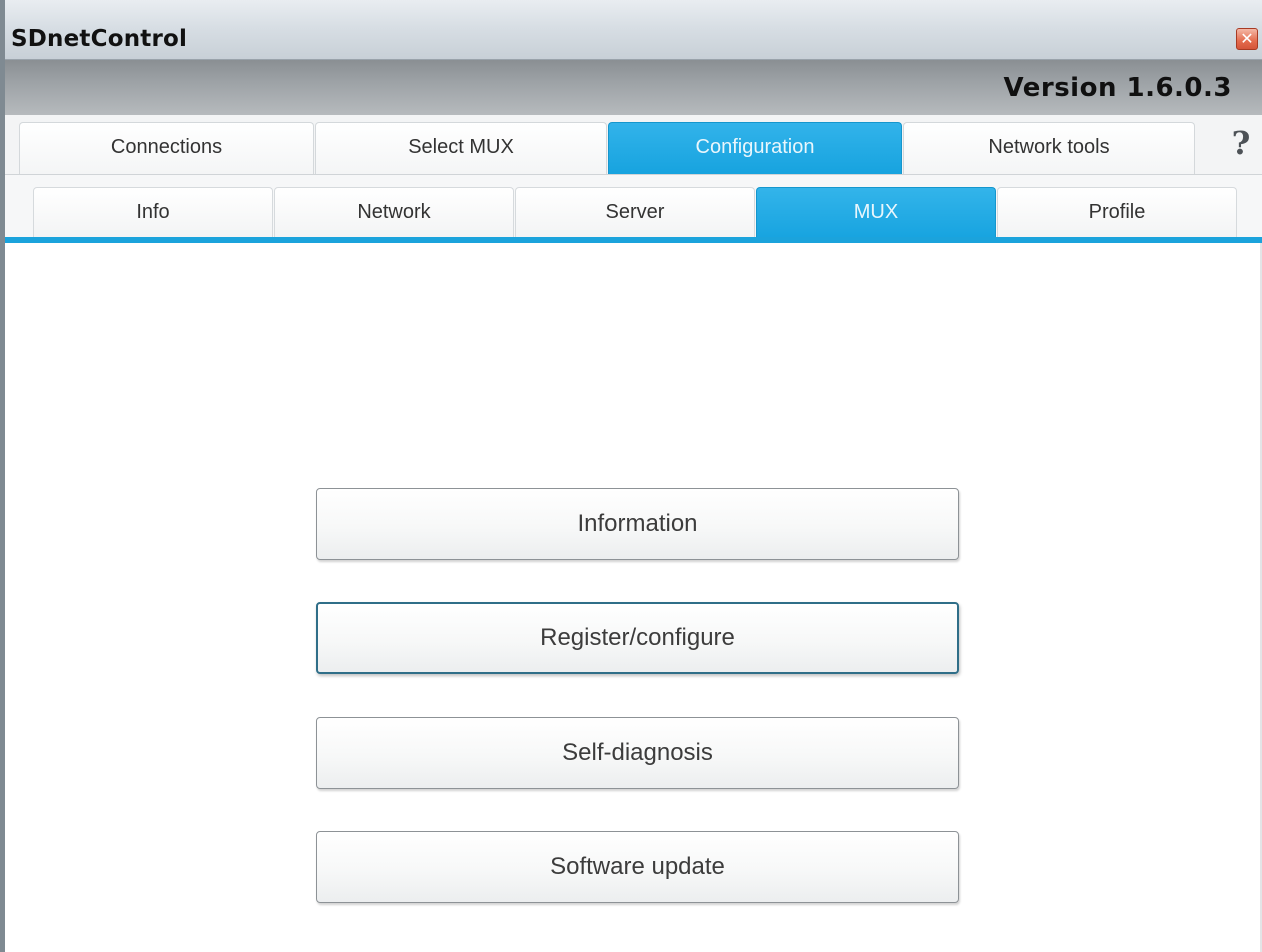  What do you see at coordinates (876, 212) in the screenshot?
I see `subtab-mux: MUX` at bounding box center [876, 212].